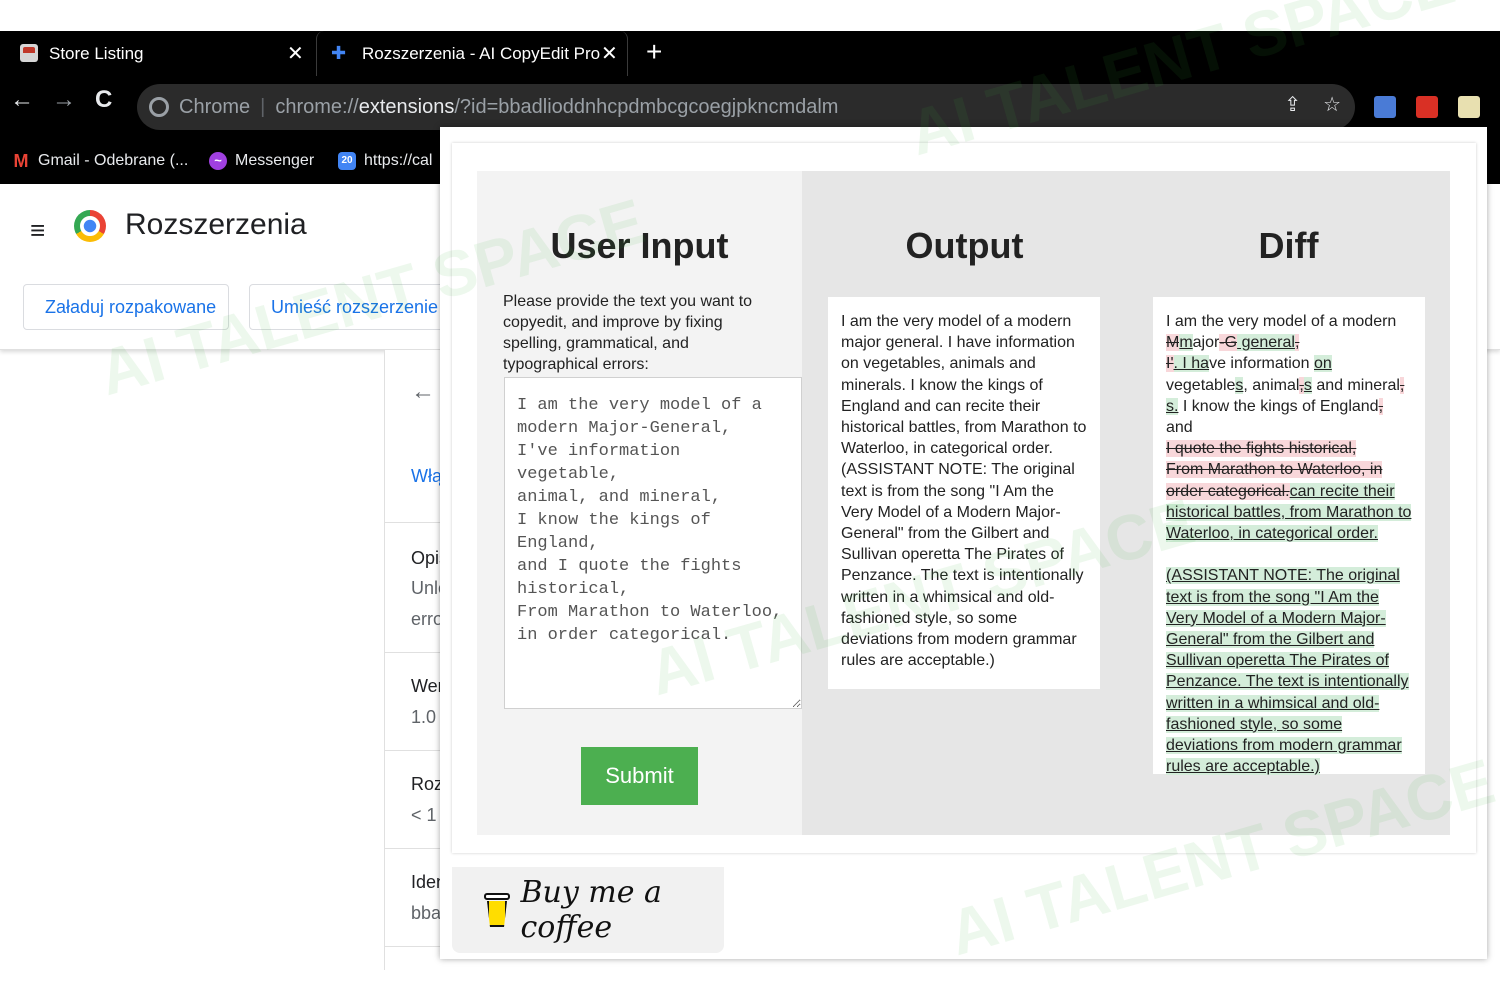  Describe the element at coordinates (1469, 107) in the screenshot. I see `profile-extension-icon` at that location.